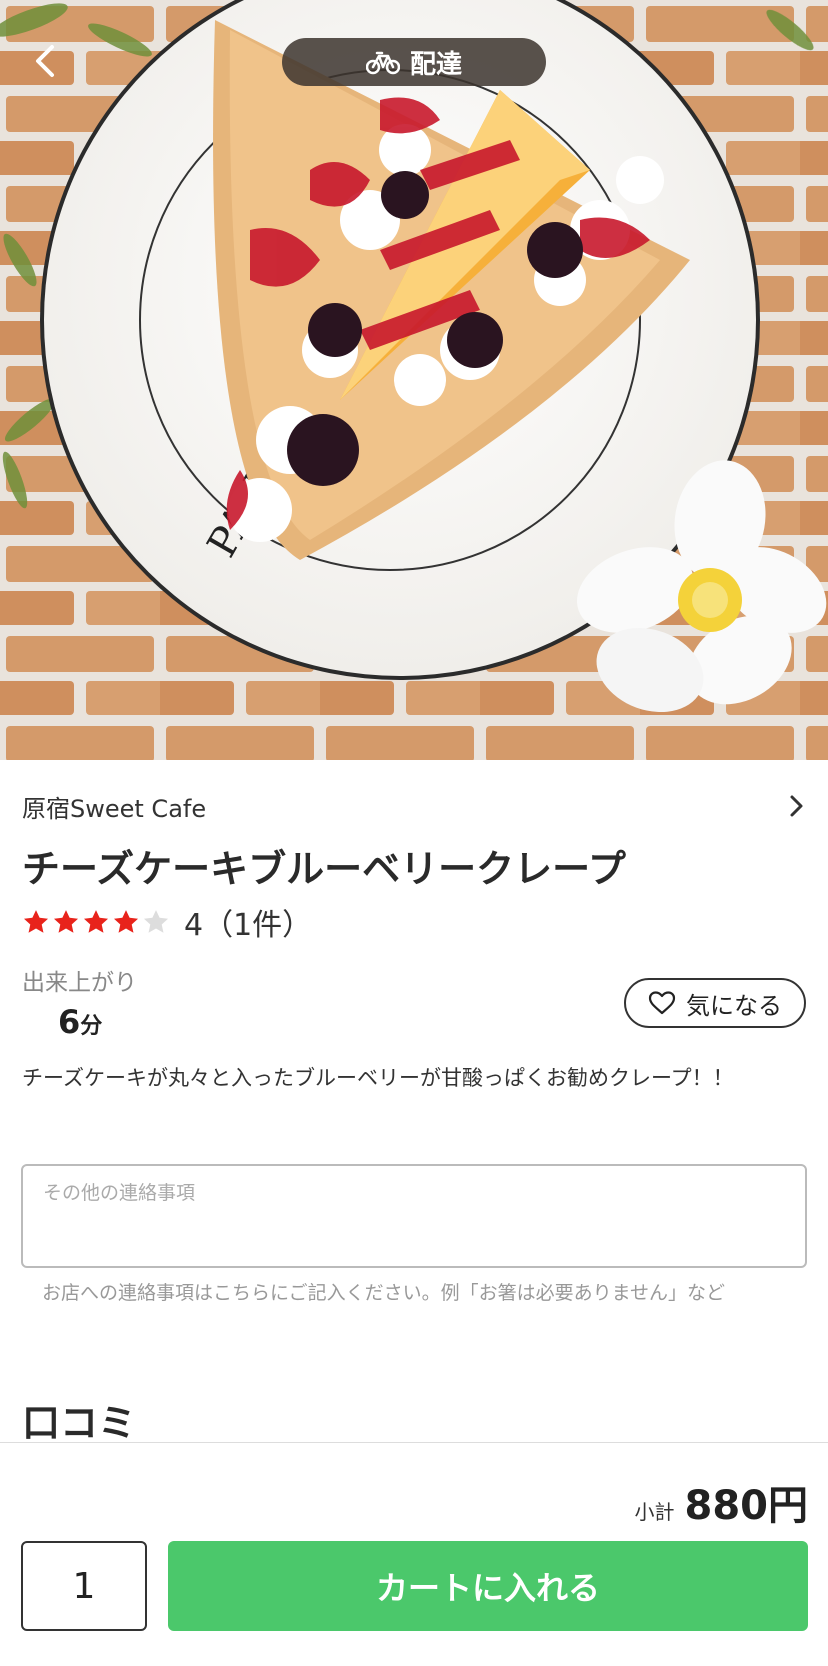 This screenshot has width=828, height=1666. I want to click on star-empty-icon, so click(156, 921).